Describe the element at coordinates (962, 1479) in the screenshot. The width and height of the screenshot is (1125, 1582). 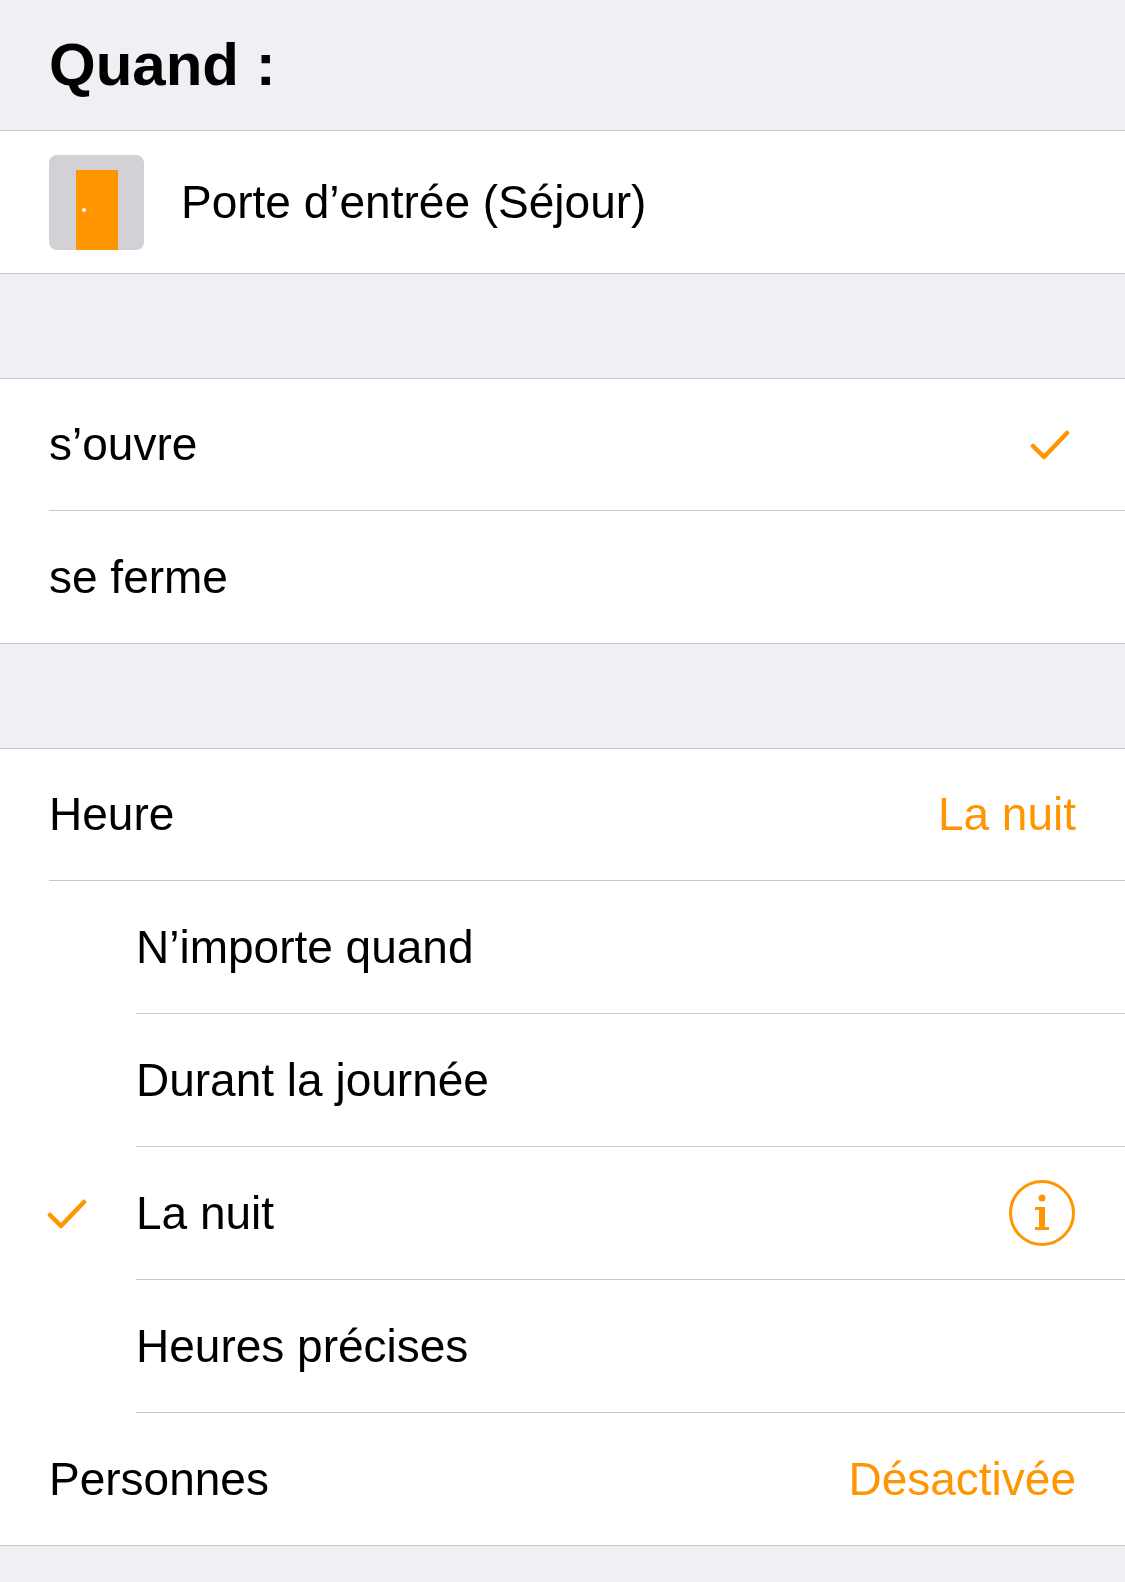
I see `setting-value: Désactivée` at that location.